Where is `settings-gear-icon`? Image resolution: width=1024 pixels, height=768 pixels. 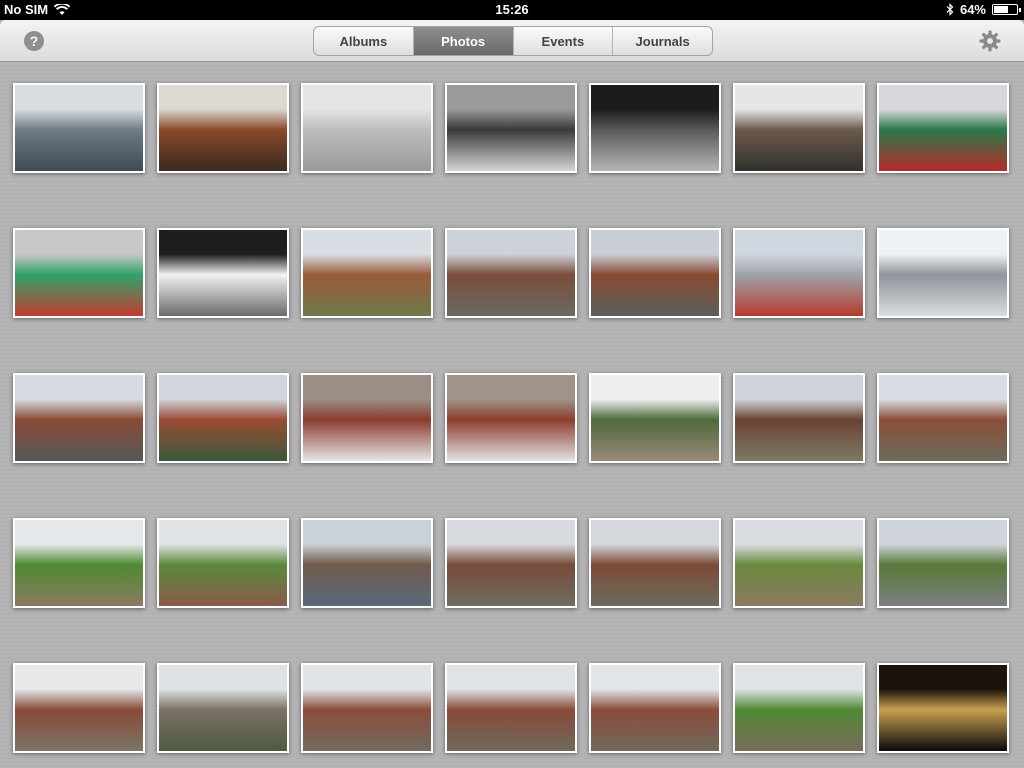 settings-gear-icon is located at coordinates (990, 41).